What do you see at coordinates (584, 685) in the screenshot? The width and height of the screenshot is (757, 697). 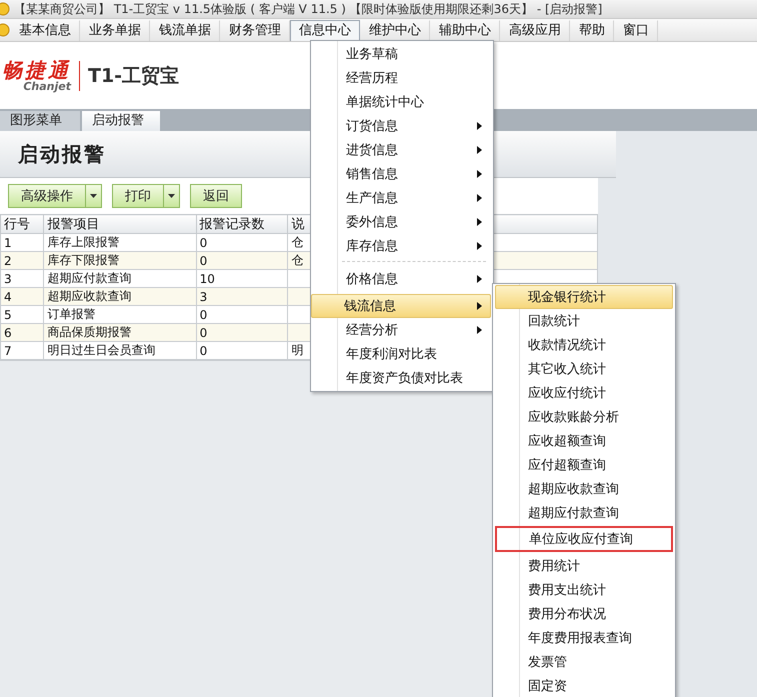 I see `menu-option: 固定资` at bounding box center [584, 685].